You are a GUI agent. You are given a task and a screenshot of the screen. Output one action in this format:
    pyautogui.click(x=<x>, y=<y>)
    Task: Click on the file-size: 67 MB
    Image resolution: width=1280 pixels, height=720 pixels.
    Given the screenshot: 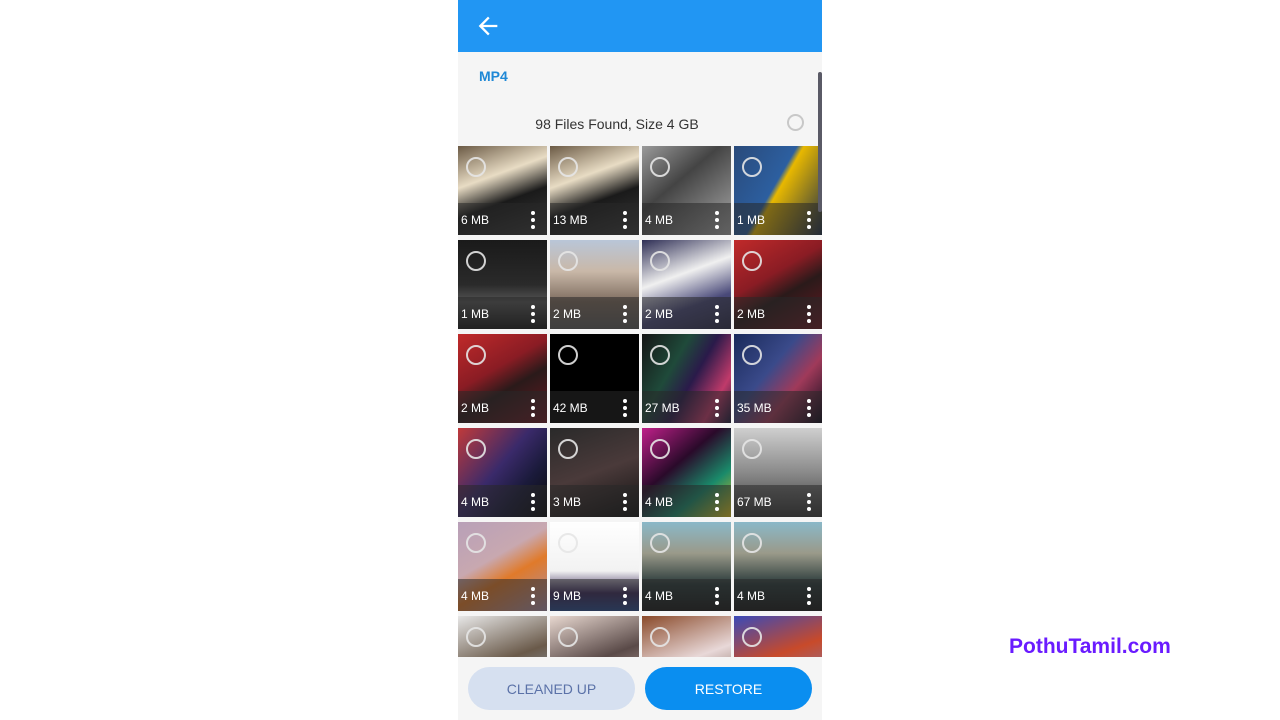 What is the action you would take?
    pyautogui.click(x=754, y=502)
    